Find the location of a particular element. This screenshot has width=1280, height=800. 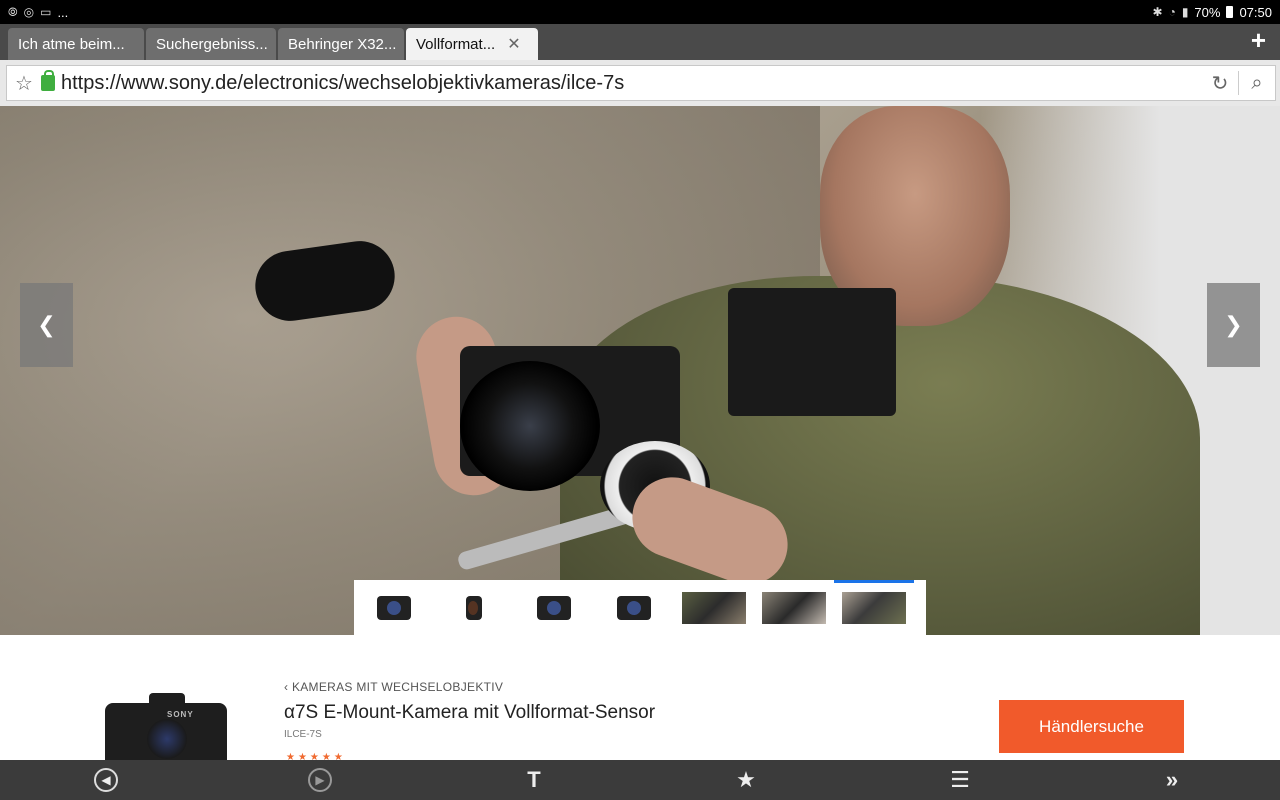

breadcrumb-label: KAMERAS MIT WECHSELOBJEKTIV is located at coordinates (397, 687).